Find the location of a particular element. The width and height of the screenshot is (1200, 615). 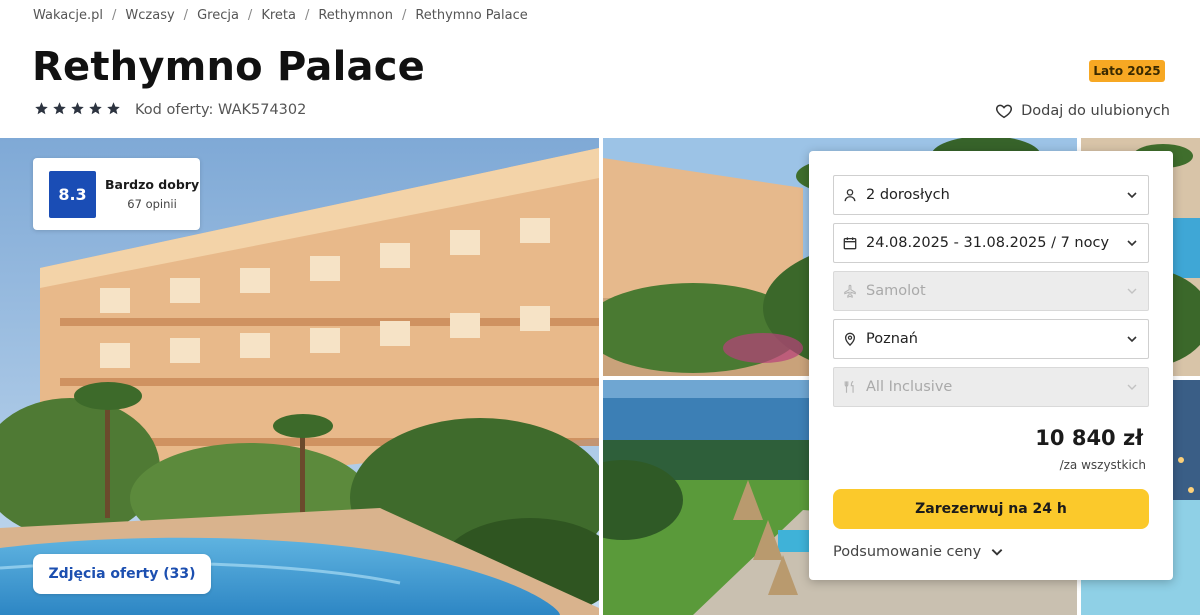

price-summary-toggle: Podsumowanie ceny is located at coordinates (918, 552).